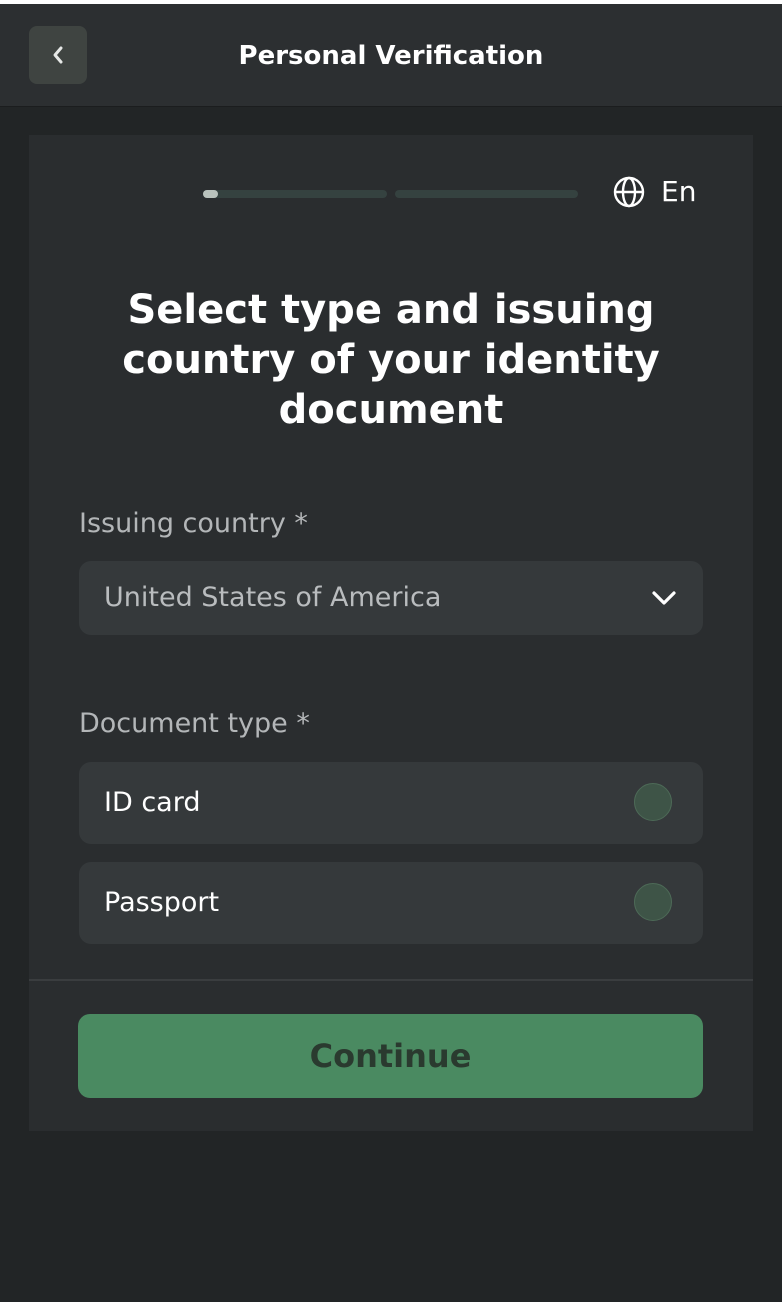  I want to click on language-label: En, so click(679, 191).